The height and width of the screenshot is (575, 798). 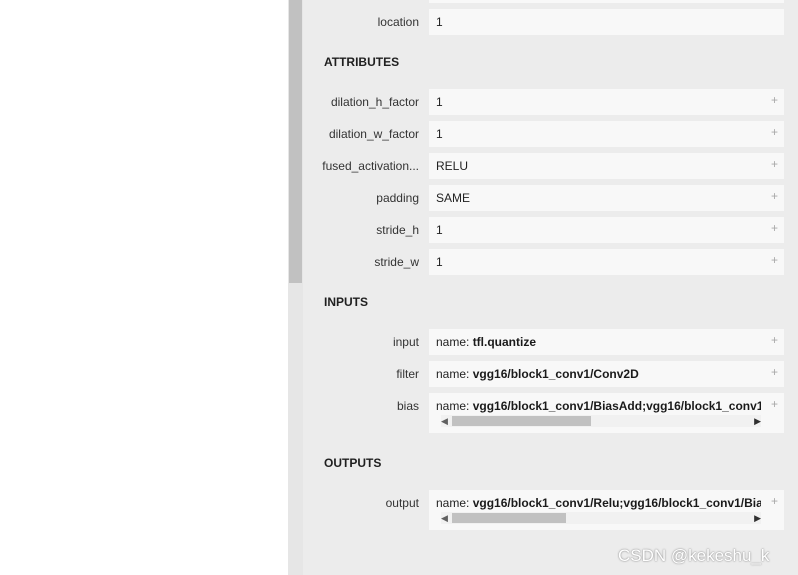 What do you see at coordinates (397, 198) in the screenshot?
I see `attr-label-padding: padding` at bounding box center [397, 198].